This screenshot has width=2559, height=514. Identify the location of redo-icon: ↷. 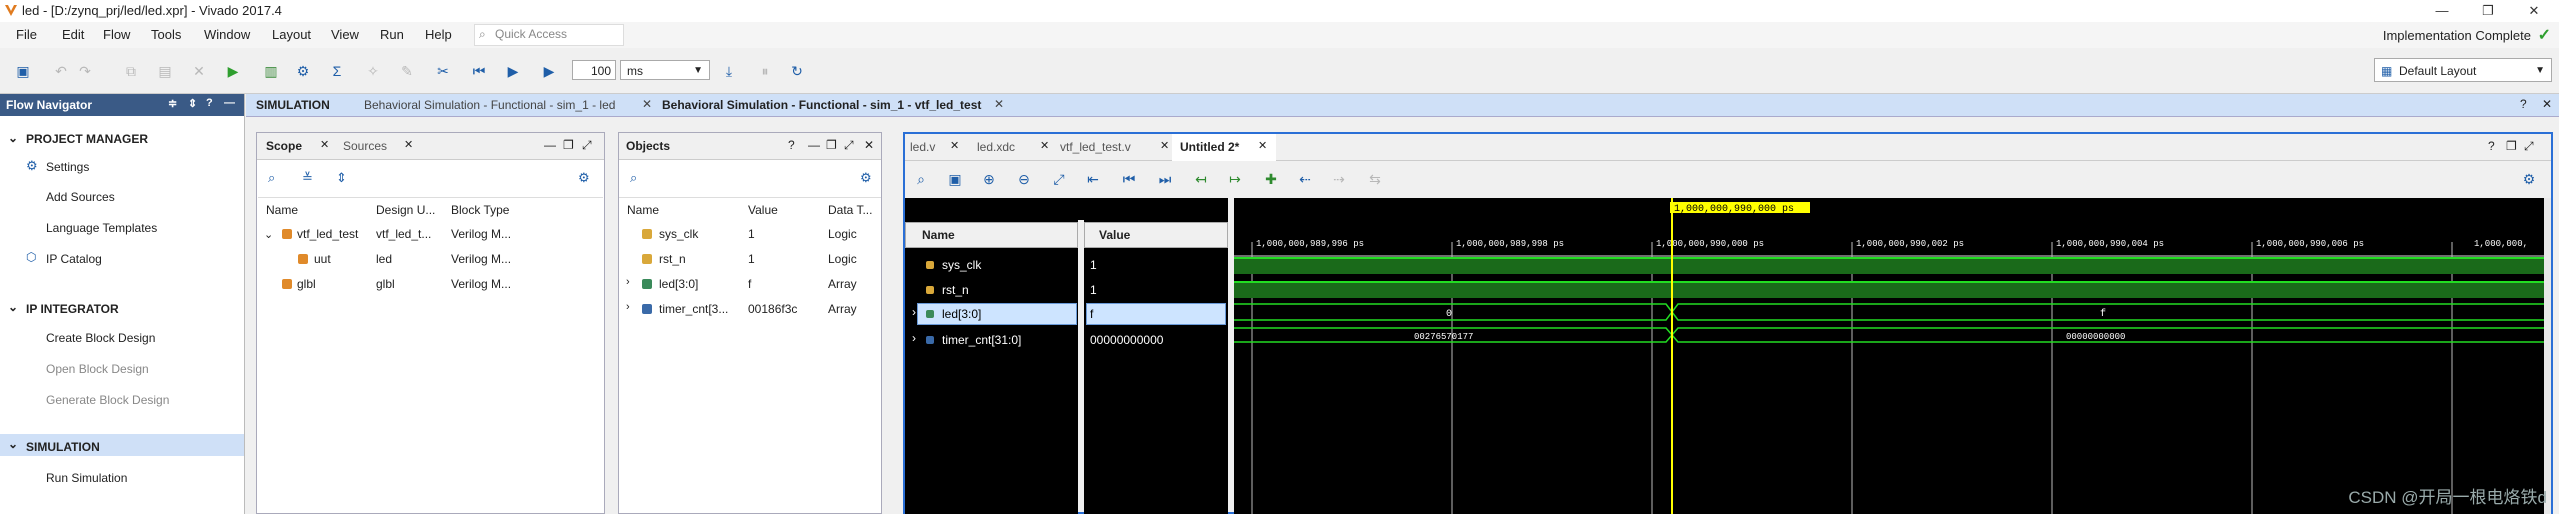
(85, 71).